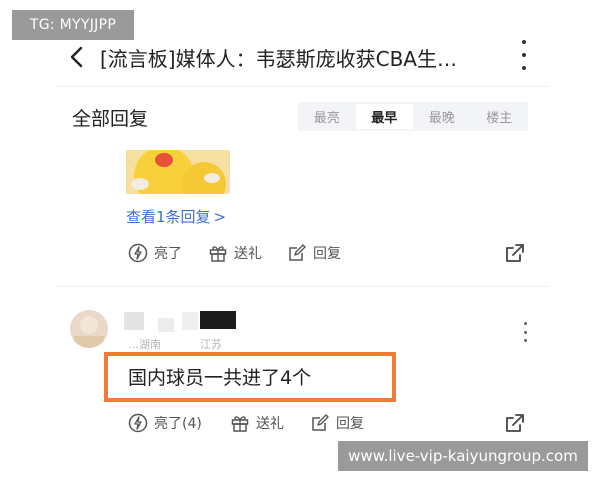 The image size is (600, 480). I want to click on avatar, so click(89, 329).